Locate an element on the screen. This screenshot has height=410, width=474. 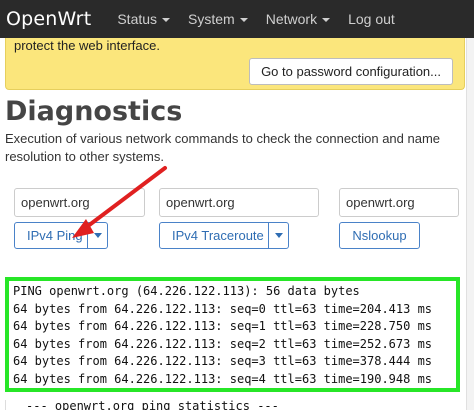
traceroute-dropdown-toggle is located at coordinates (278, 235).